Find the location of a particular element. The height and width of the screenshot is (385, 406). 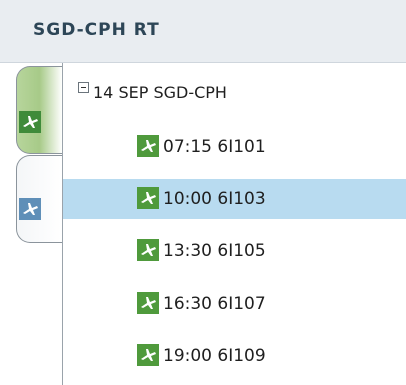

tab-strip is located at coordinates (31, 224).